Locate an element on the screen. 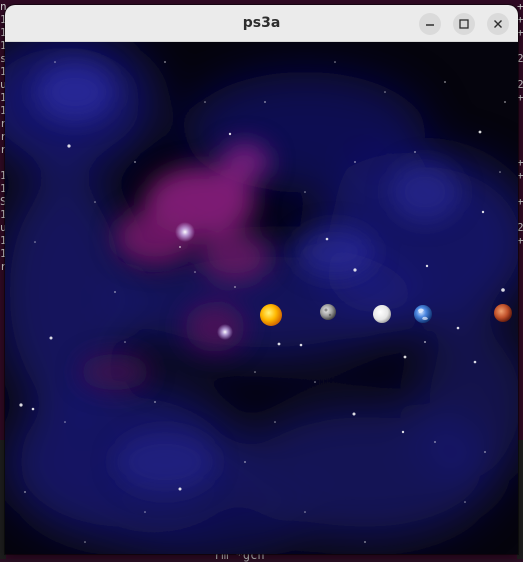 The image size is (523, 562). mercury-body is located at coordinates (328, 312).